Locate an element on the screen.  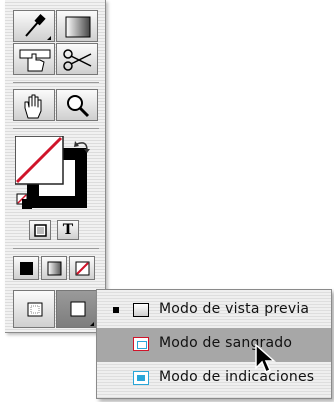
menu-item-label: Modo de vista previa is located at coordinates (234, 309).